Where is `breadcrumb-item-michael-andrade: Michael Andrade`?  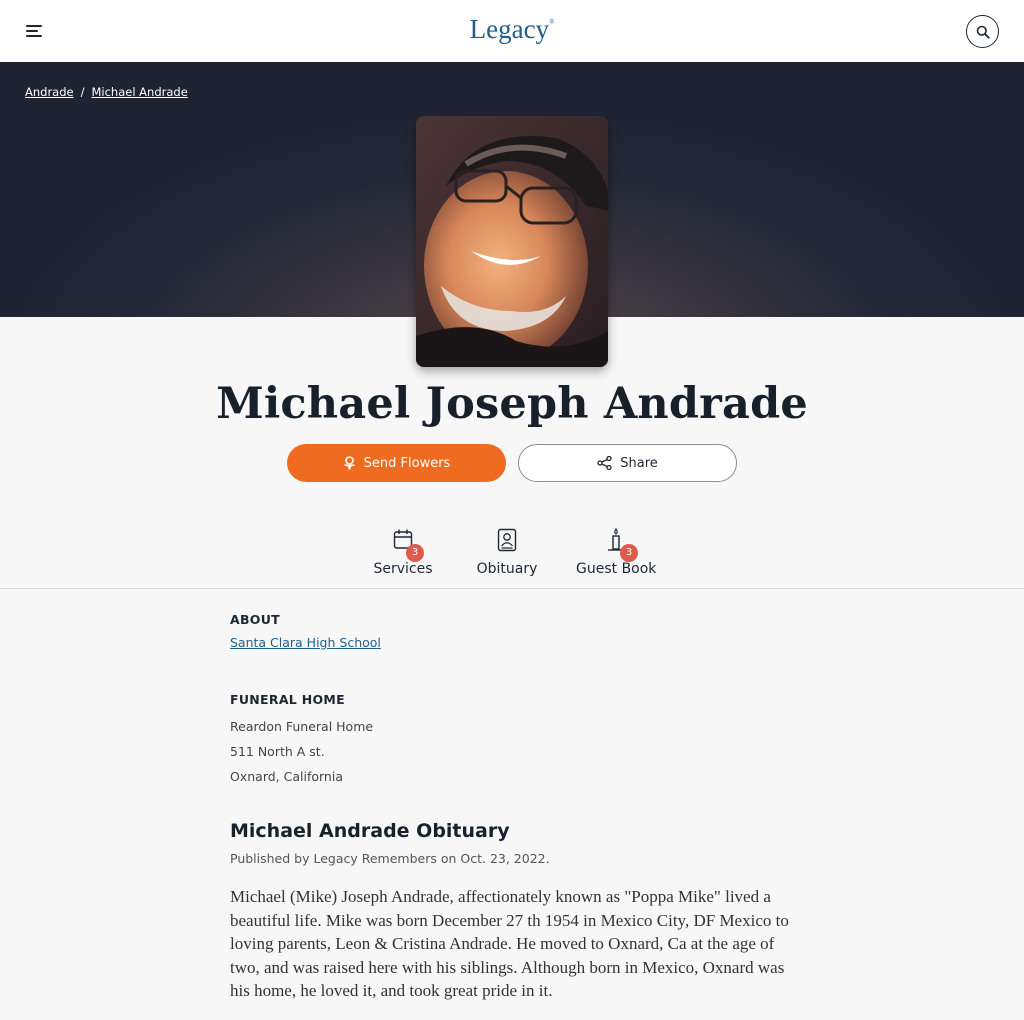
breadcrumb-item-michael-andrade: Michael Andrade is located at coordinates (139, 92).